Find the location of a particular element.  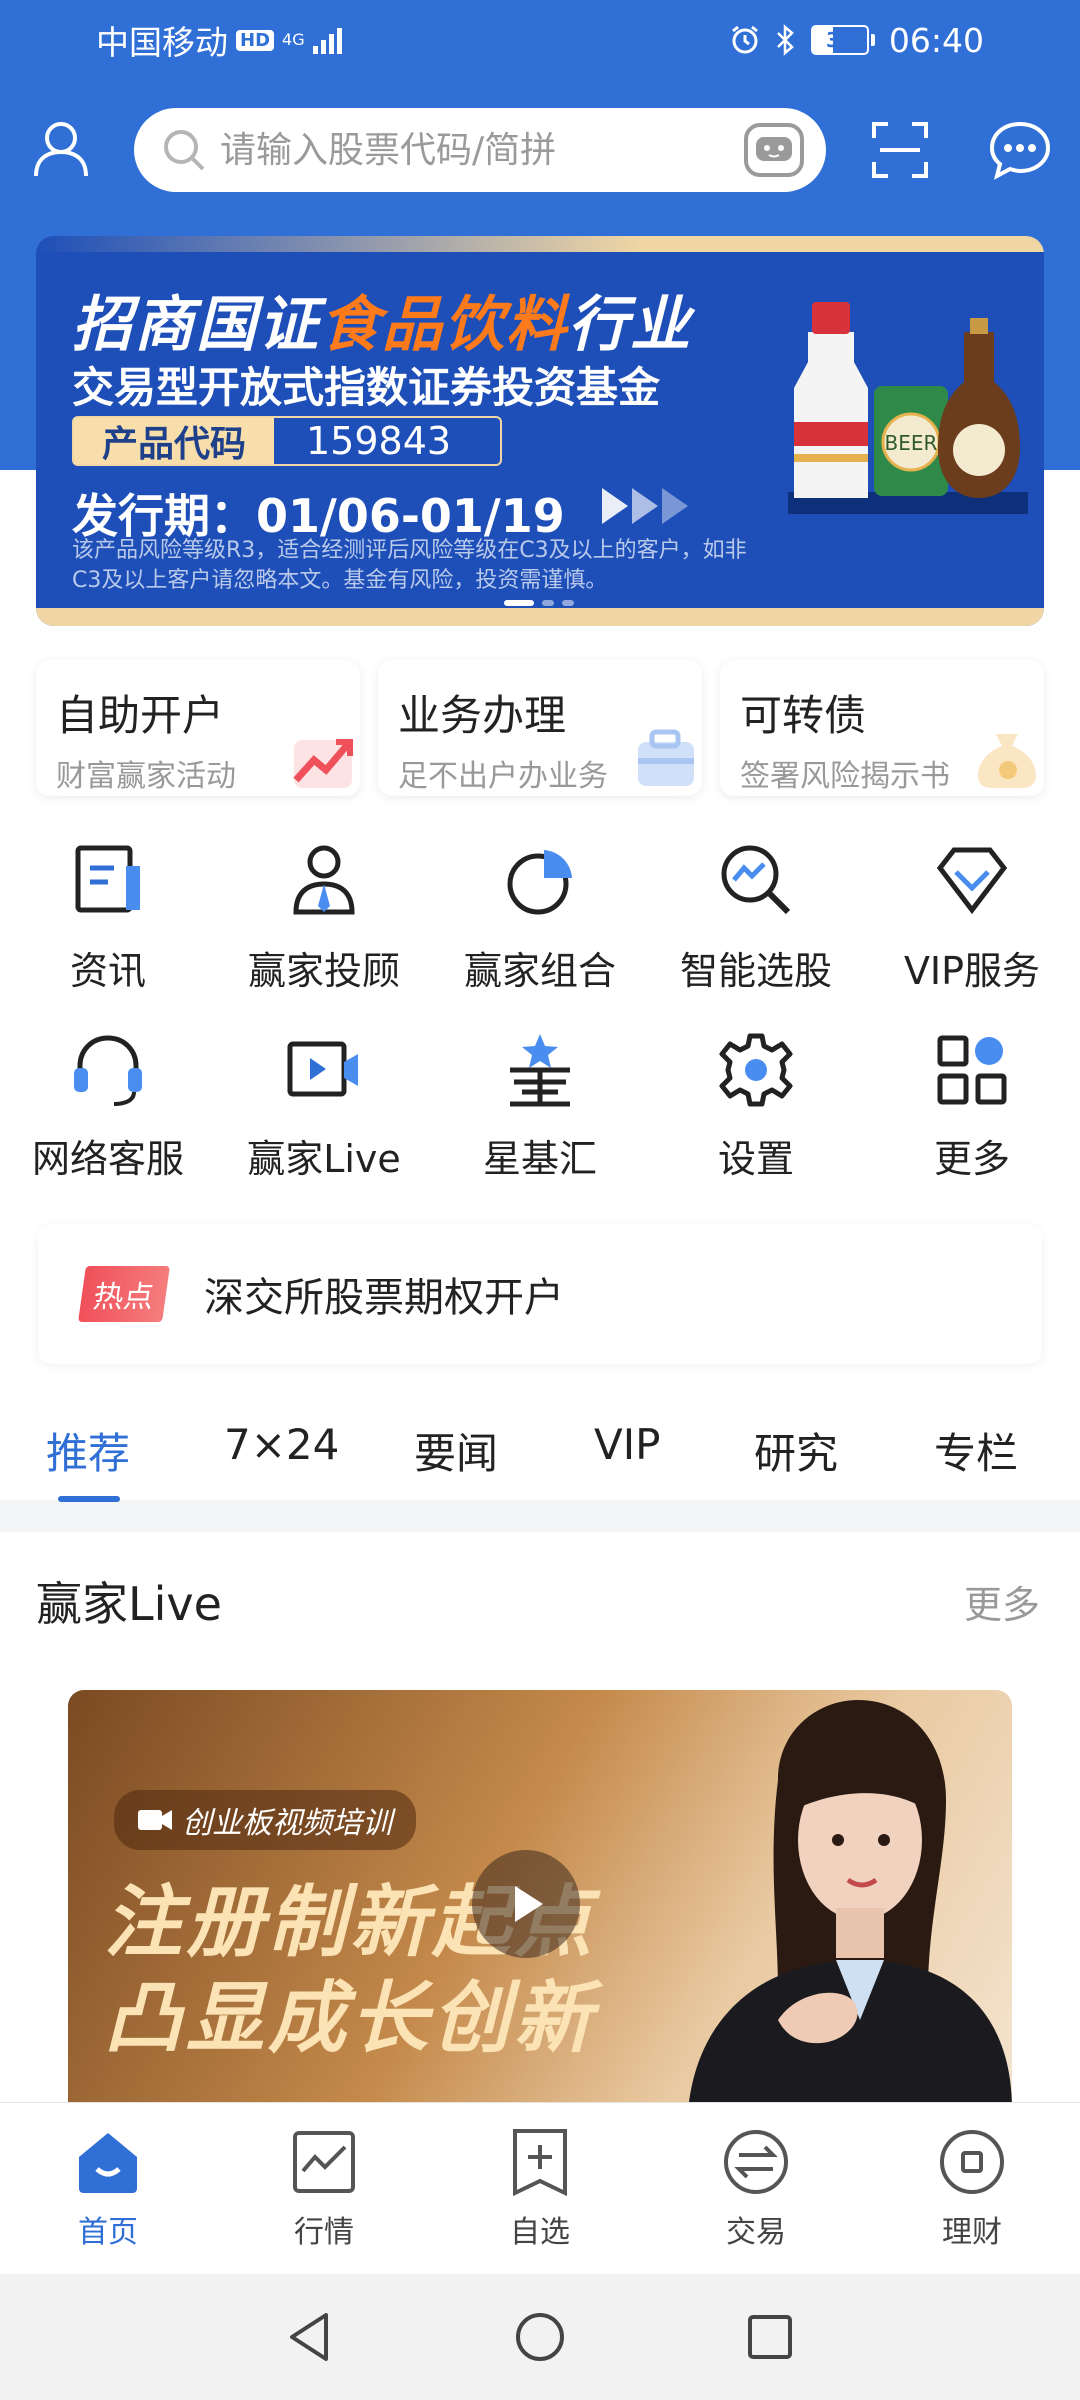

grid-item-settings: 设置 is located at coordinates (756, 1120).